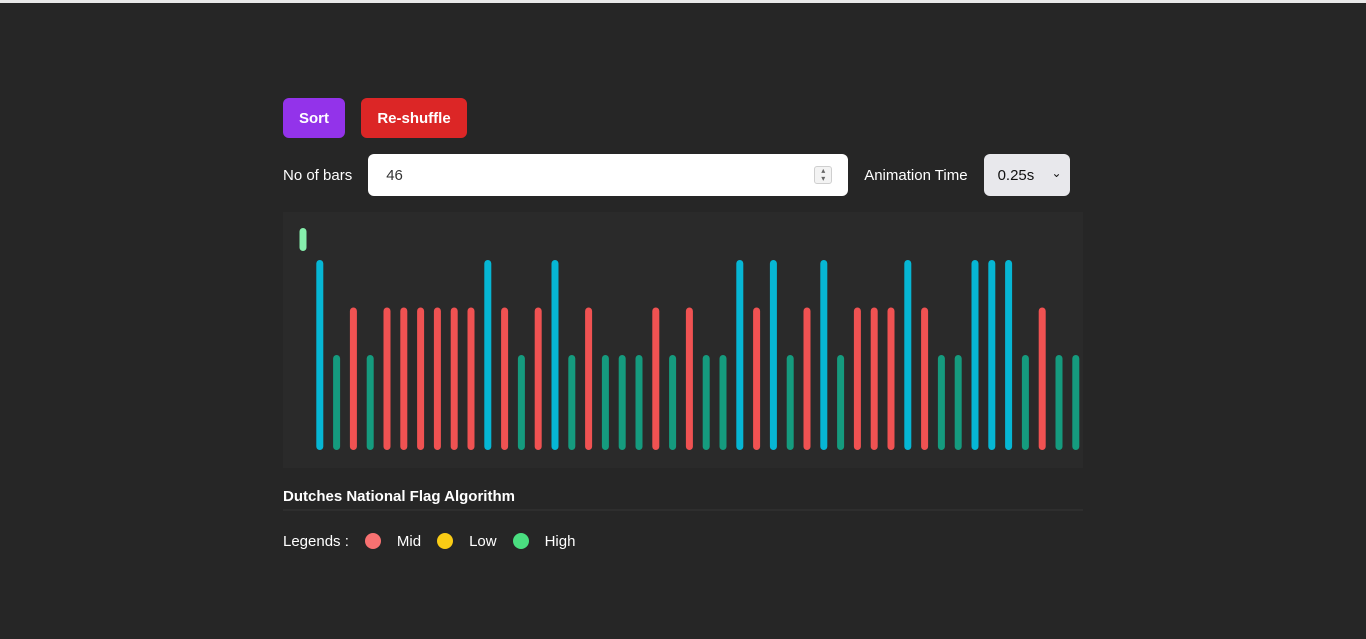  Describe the element at coordinates (587, 175) in the screenshot. I see `bars-count-input` at that location.